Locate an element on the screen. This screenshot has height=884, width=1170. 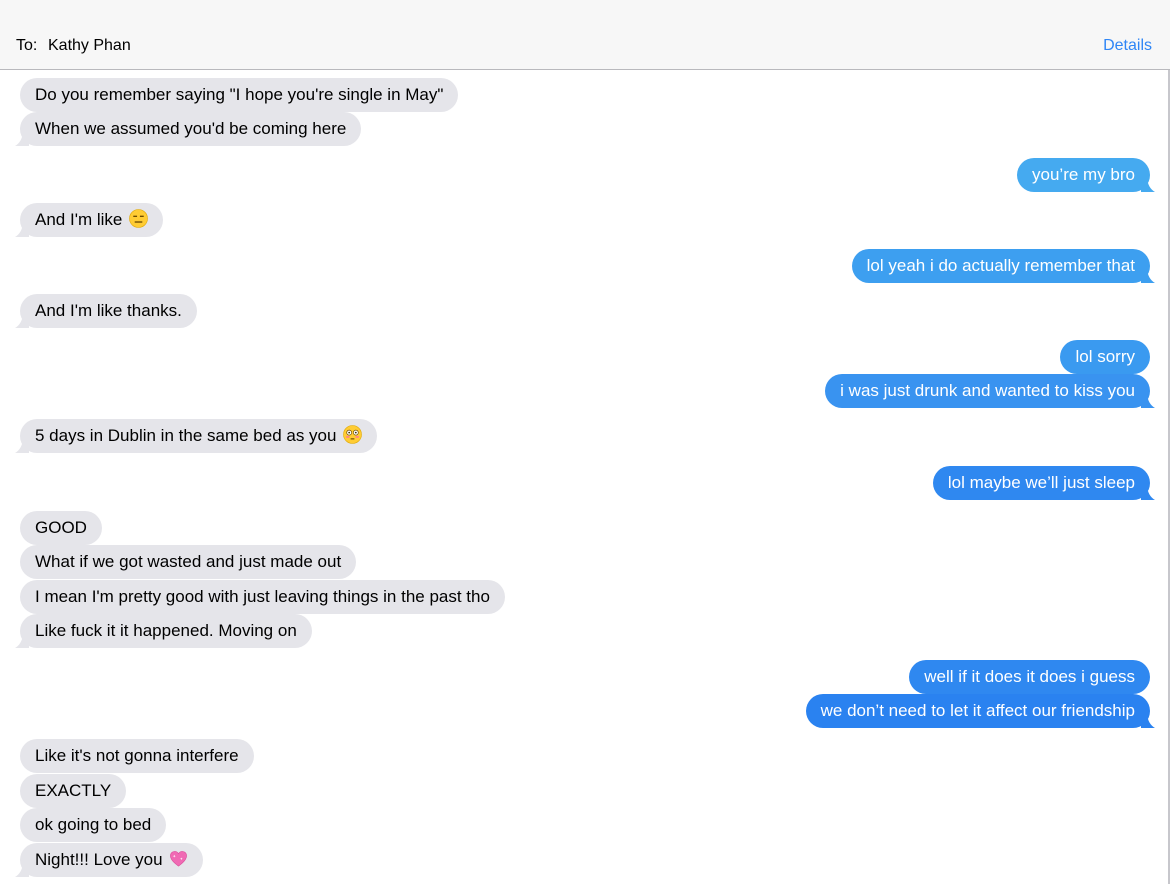
message-bubble-incoming: GOOD is located at coordinates (61, 528).